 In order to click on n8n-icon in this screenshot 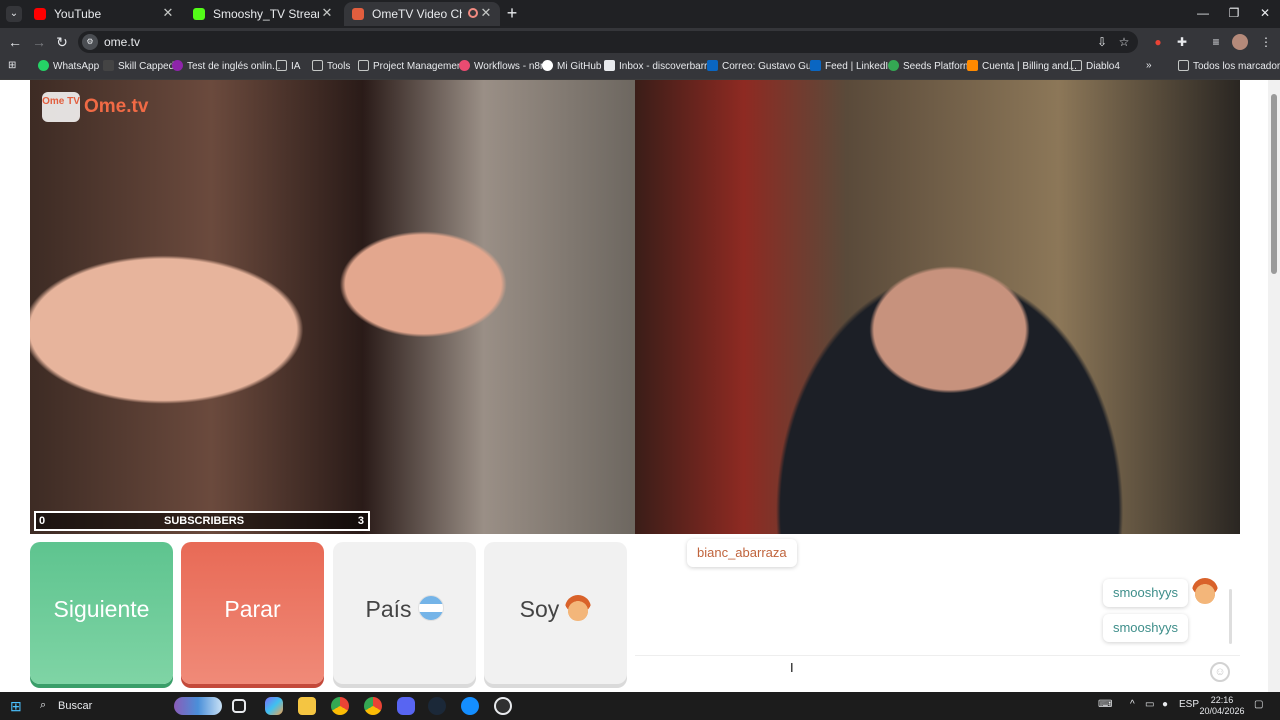, I will do `click(464, 65)`.